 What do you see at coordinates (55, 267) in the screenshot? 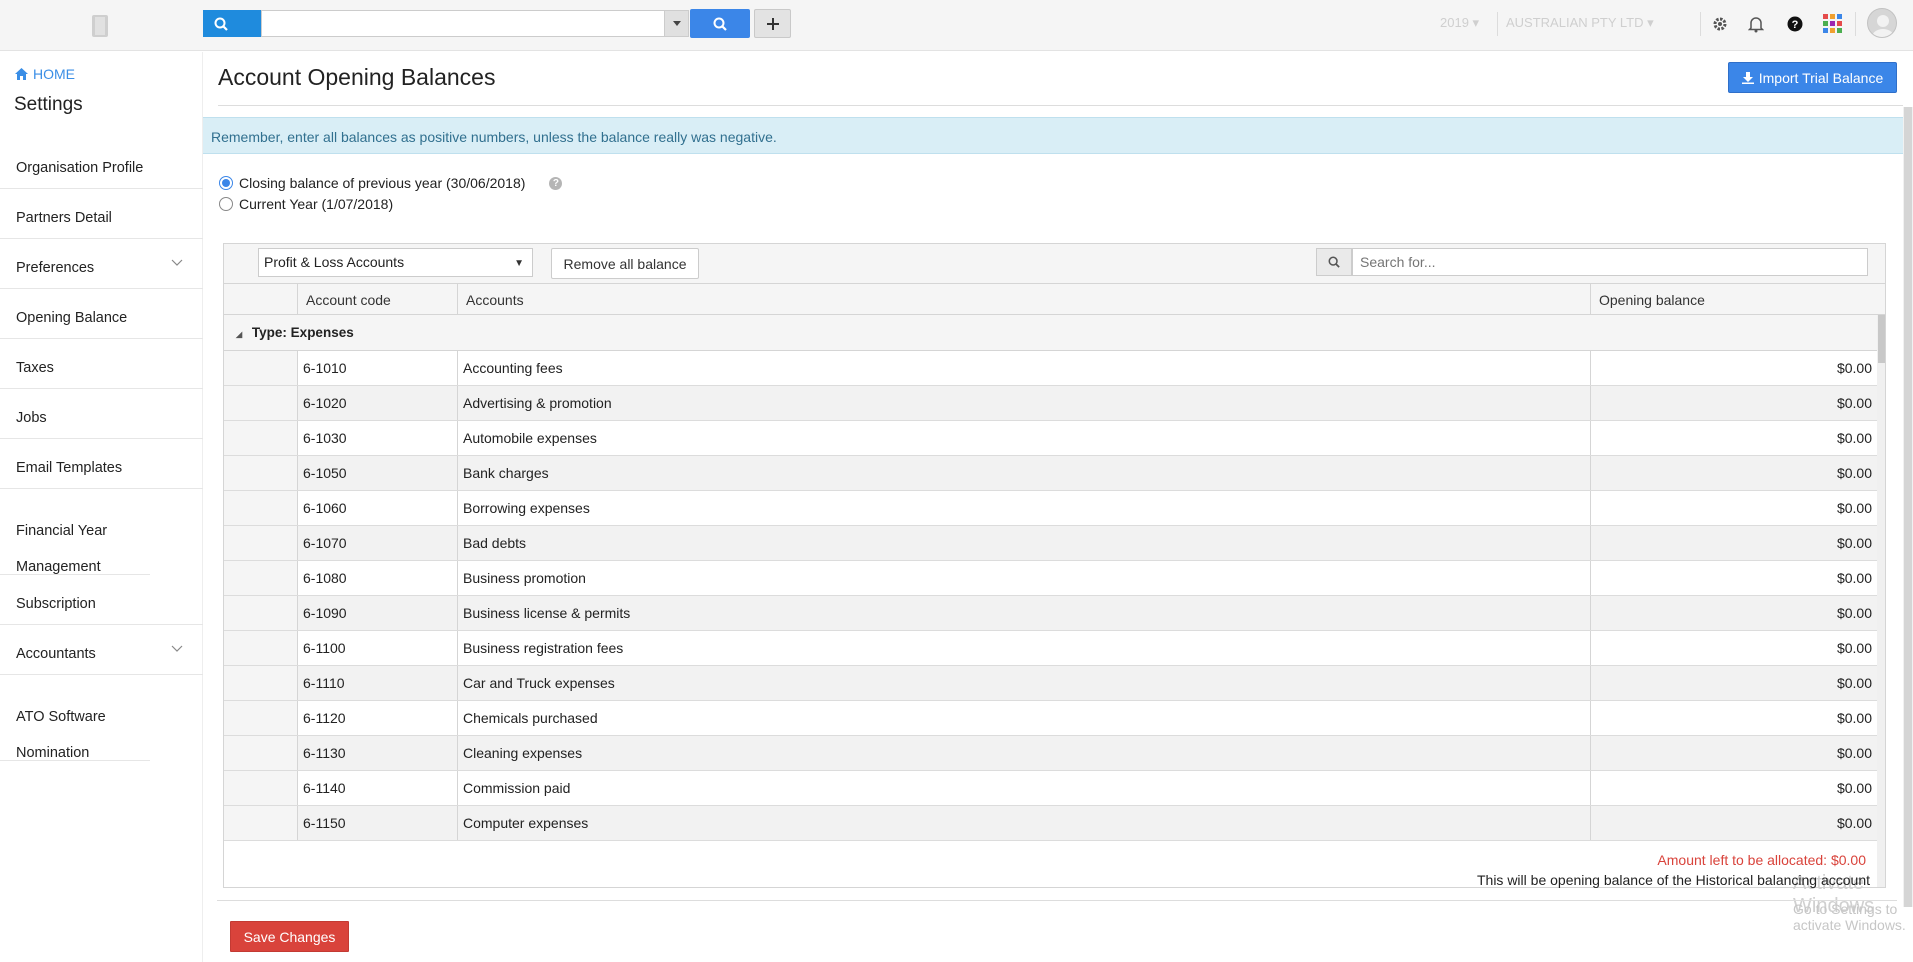
I see `sidebar-item-label: Preferences` at bounding box center [55, 267].